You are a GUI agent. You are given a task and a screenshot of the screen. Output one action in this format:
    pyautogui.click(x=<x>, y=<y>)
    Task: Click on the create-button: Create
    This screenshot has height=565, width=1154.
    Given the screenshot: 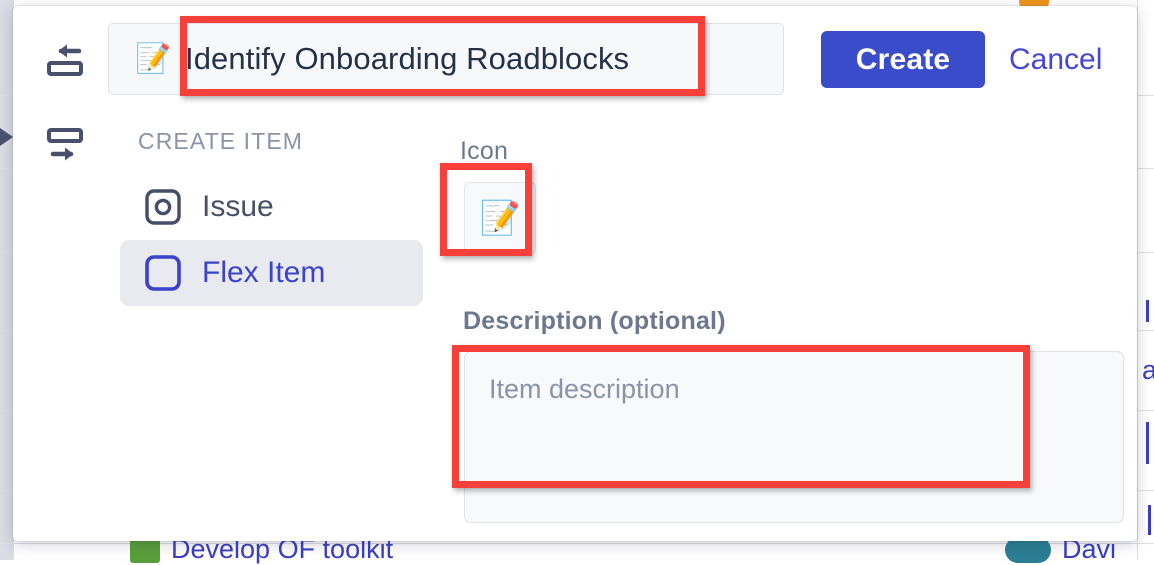 What is the action you would take?
    pyautogui.click(x=903, y=59)
    